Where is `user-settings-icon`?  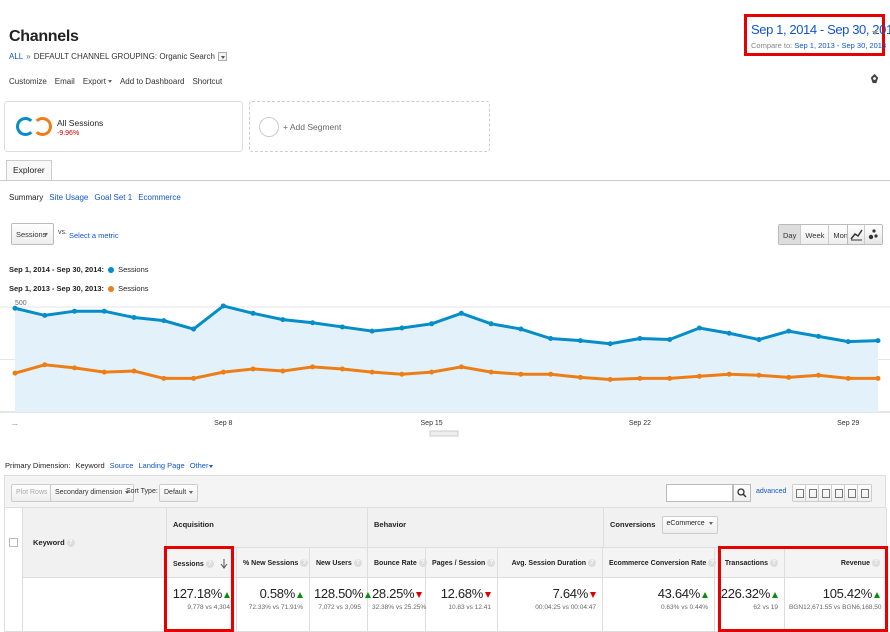
user-settings-icon is located at coordinates (874, 78).